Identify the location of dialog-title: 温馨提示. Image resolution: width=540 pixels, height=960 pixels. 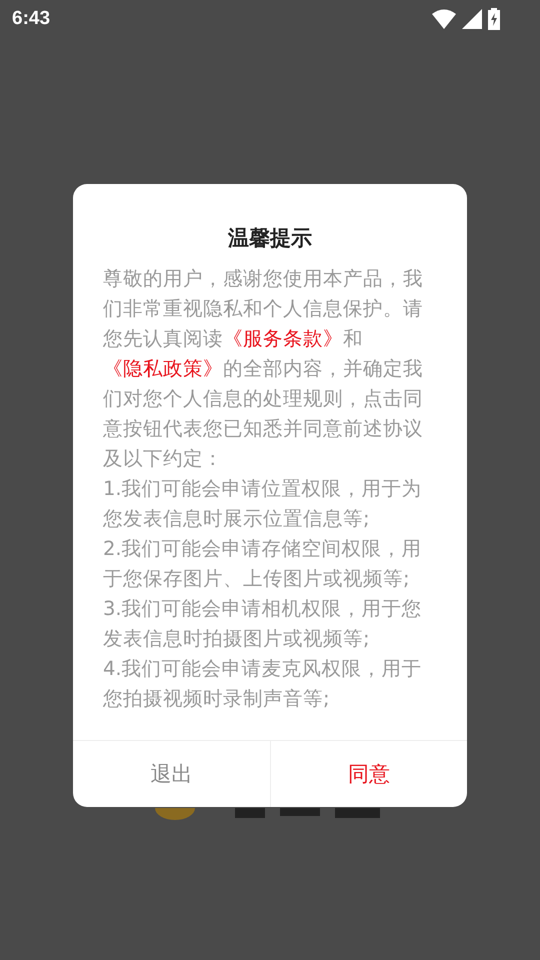
(269, 238).